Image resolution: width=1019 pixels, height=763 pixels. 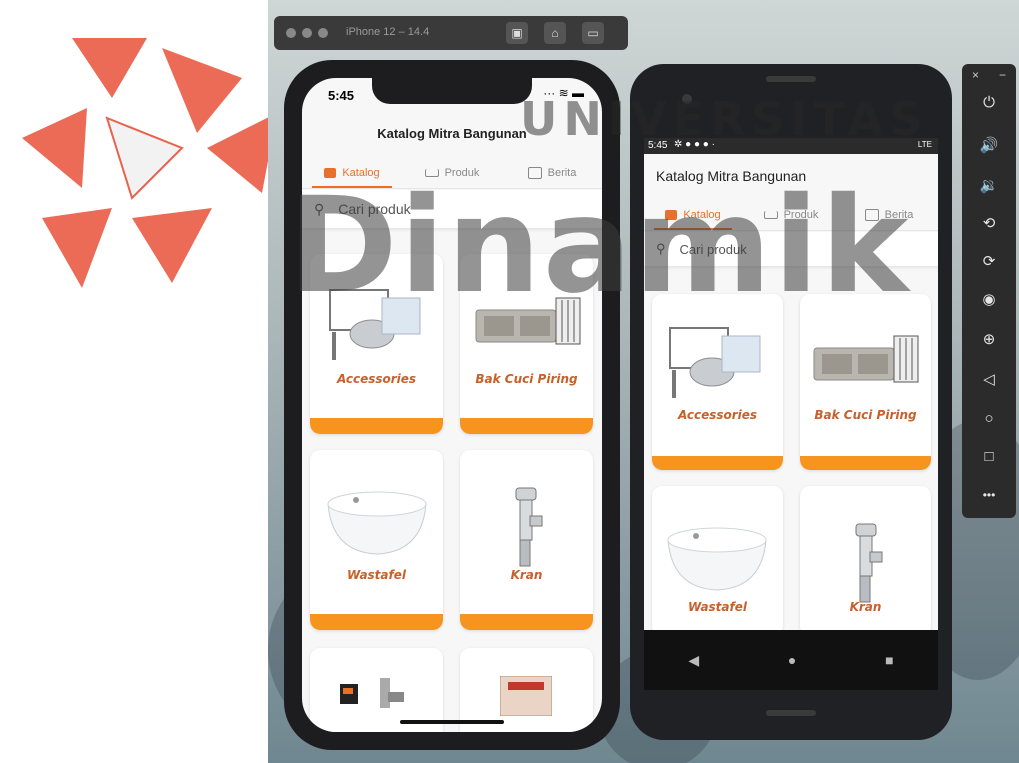 I want to click on front-camera, so click(x=687, y=99).